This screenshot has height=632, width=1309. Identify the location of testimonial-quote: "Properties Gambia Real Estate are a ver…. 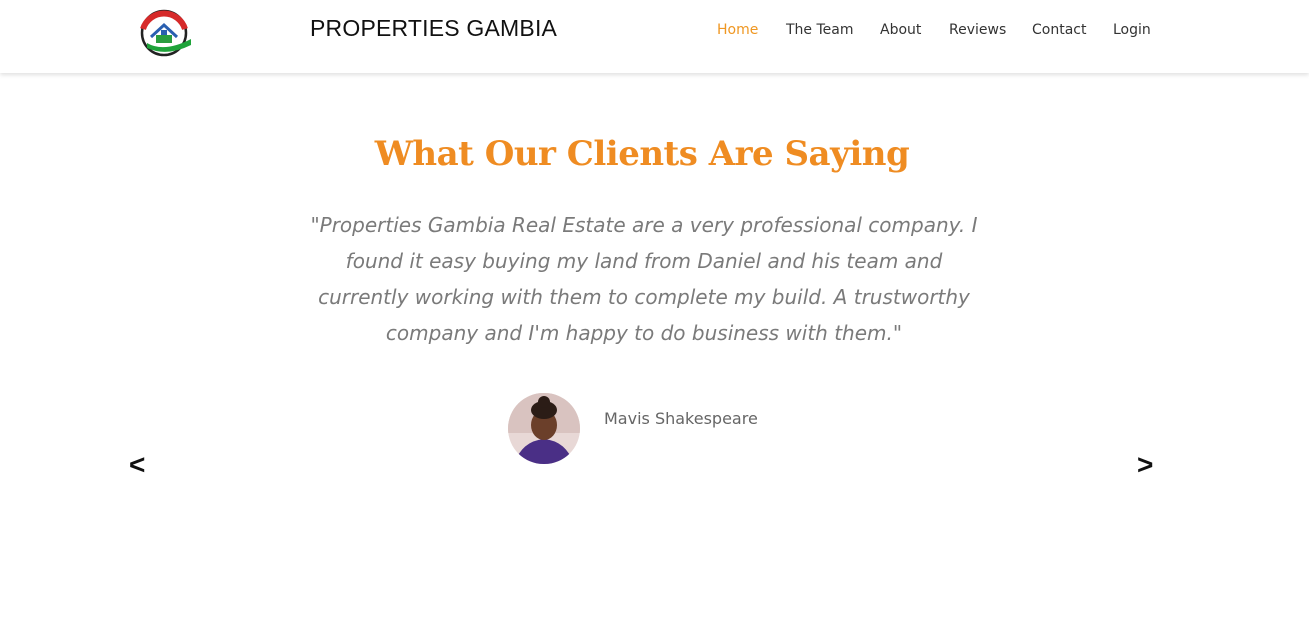
(644, 279).